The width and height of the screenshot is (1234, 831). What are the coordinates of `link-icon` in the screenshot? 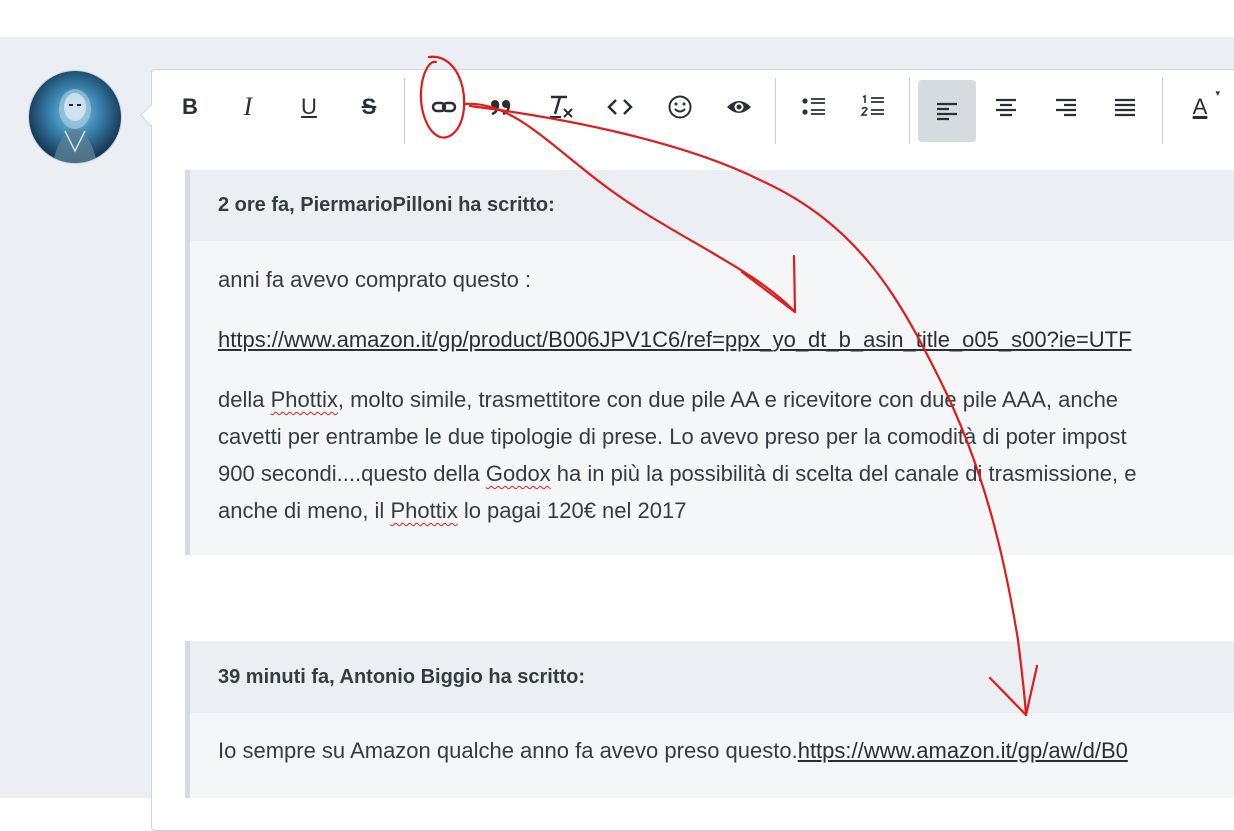 It's located at (444, 107).